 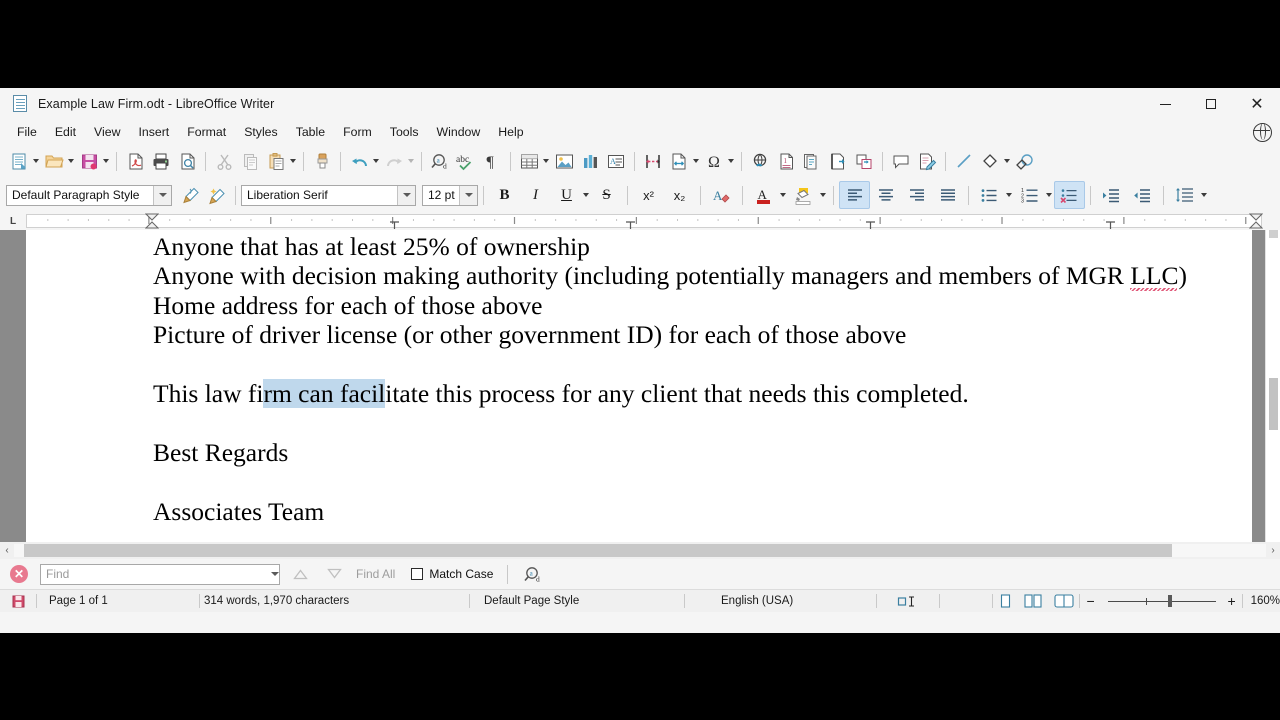 I want to click on cross-reference-icon, so click(x=864, y=161).